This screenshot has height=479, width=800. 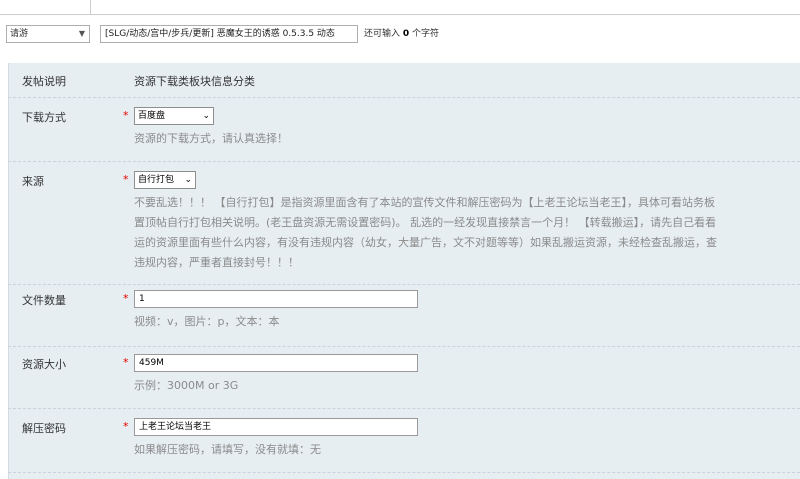 I want to click on download-method-hint: 资源的下载方式，请认真选择！, so click(x=211, y=138).